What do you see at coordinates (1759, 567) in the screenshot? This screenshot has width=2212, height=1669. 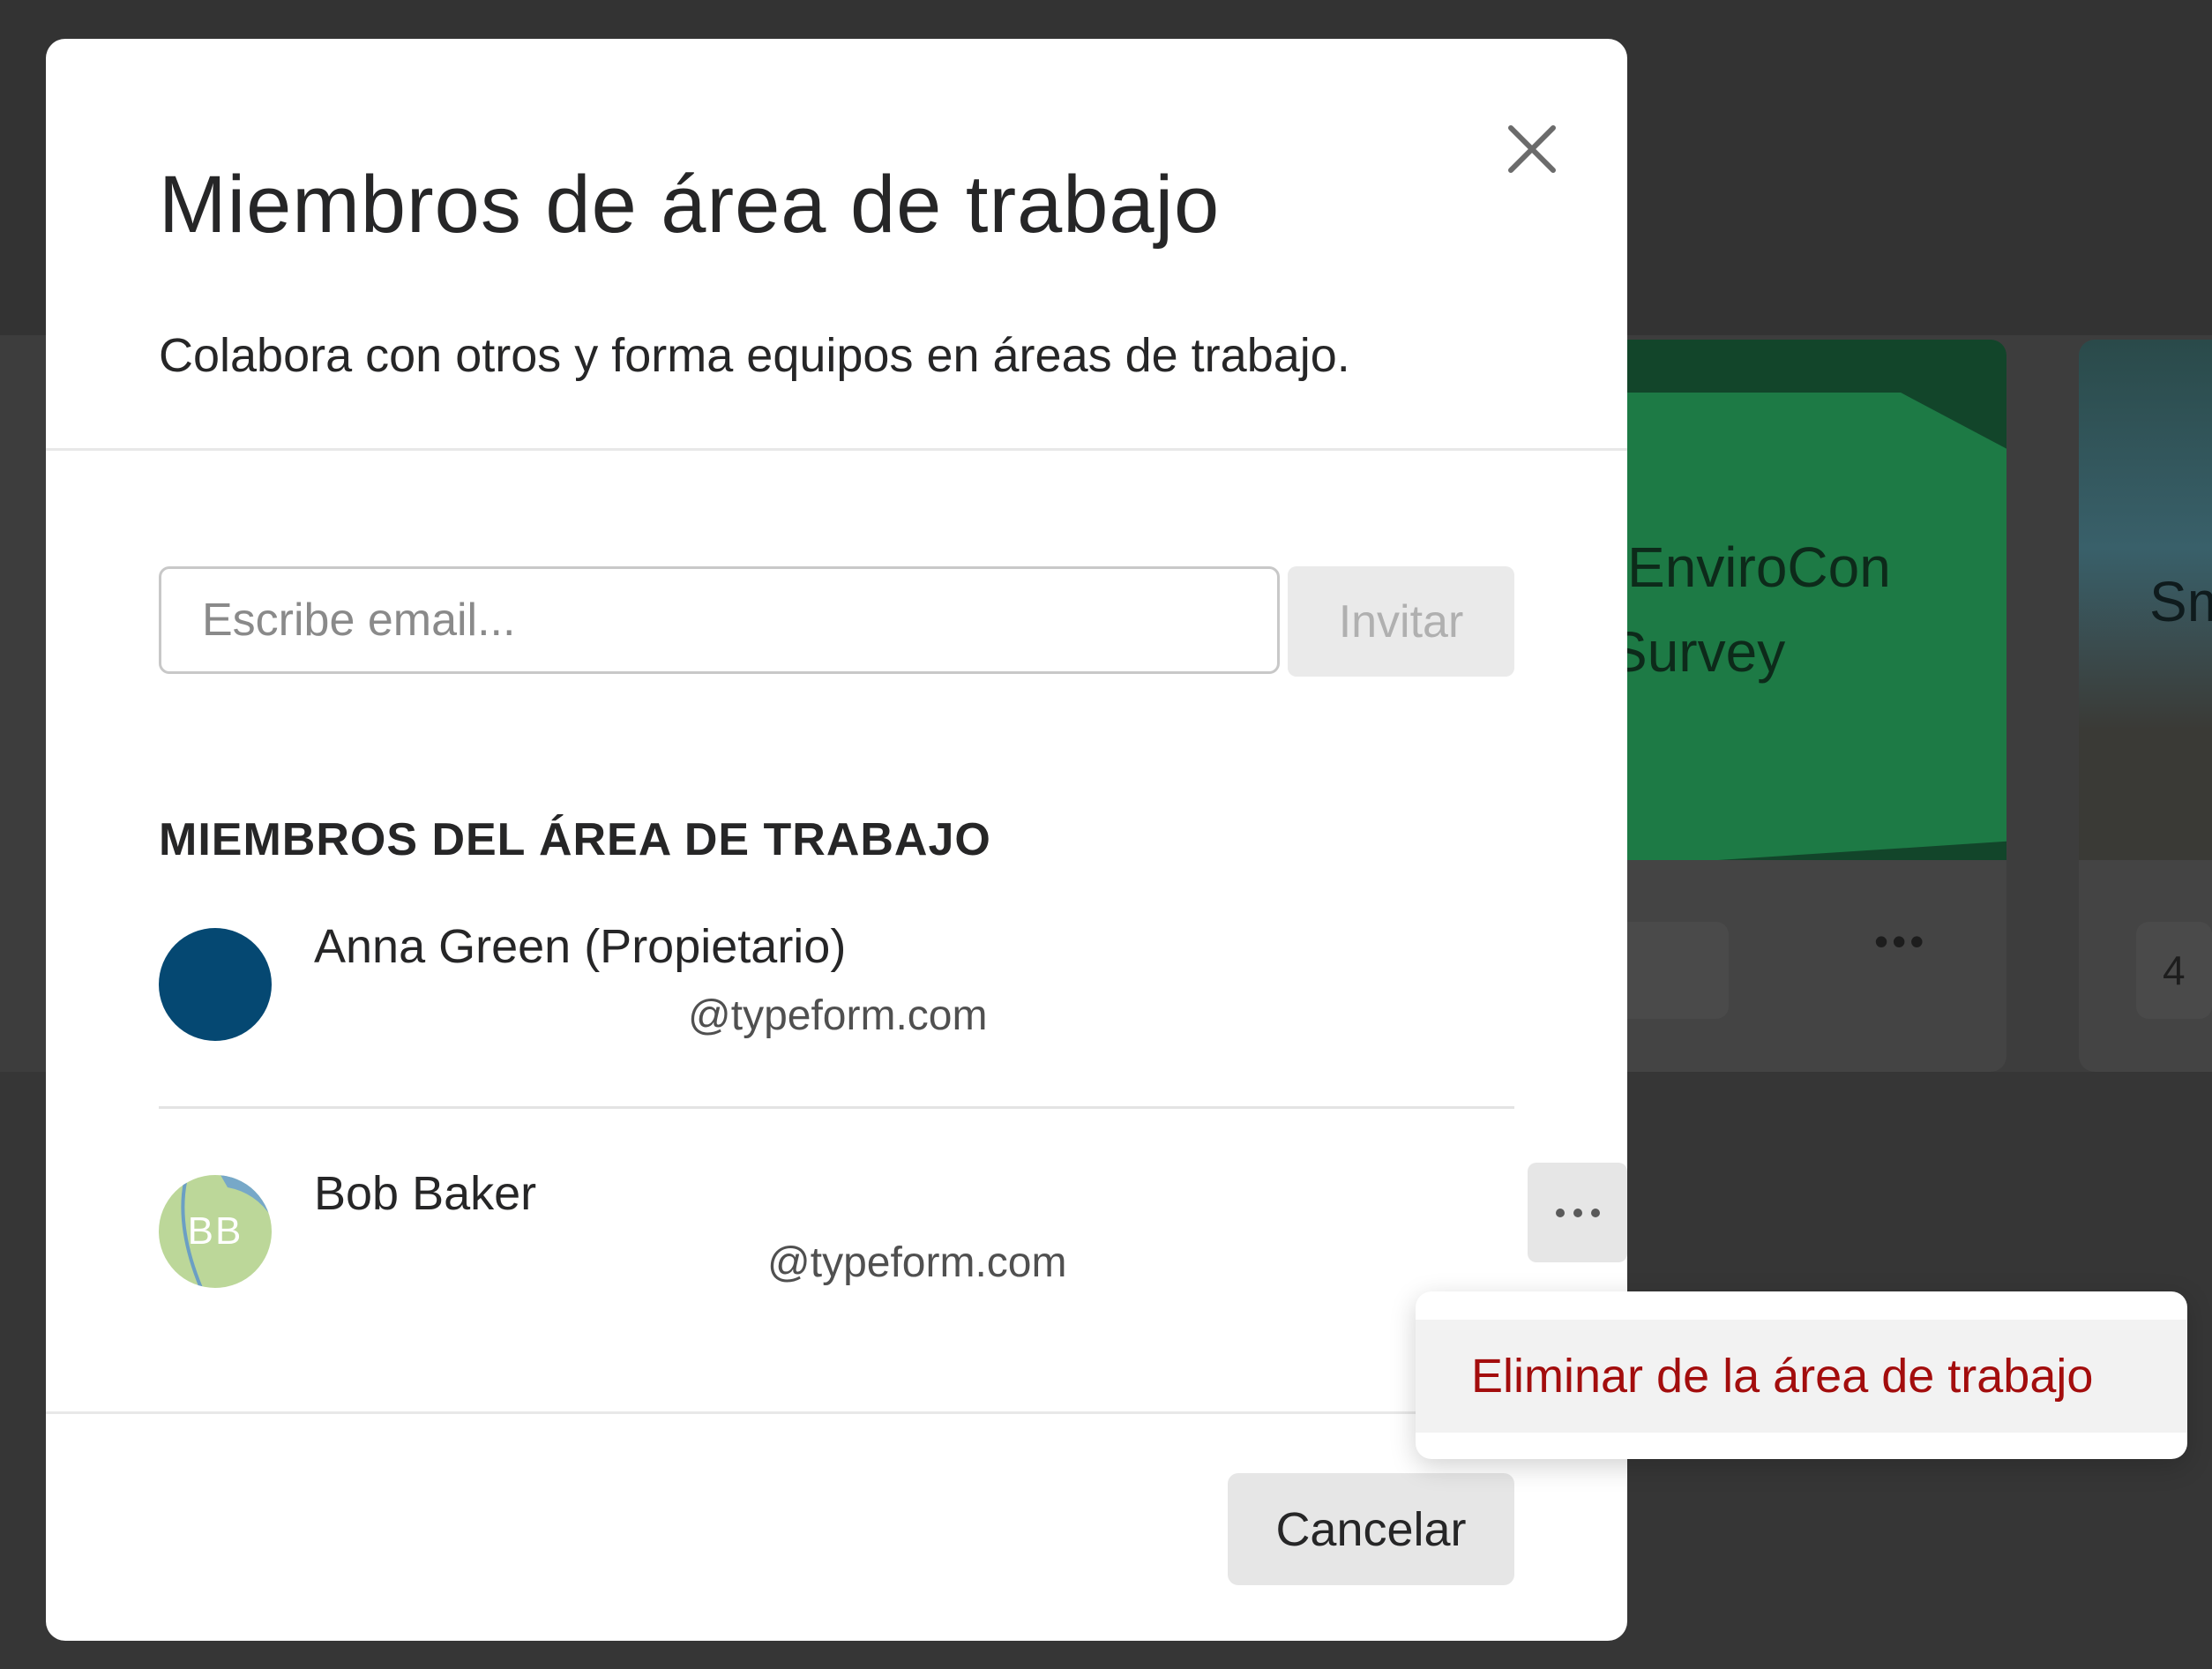 I see `card-title-line-1: EnviroCon` at bounding box center [1759, 567].